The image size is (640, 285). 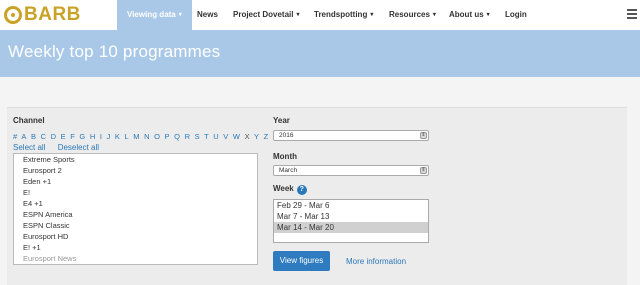 What do you see at coordinates (157, 136) in the screenshot?
I see `alpha-link-o: O` at bounding box center [157, 136].